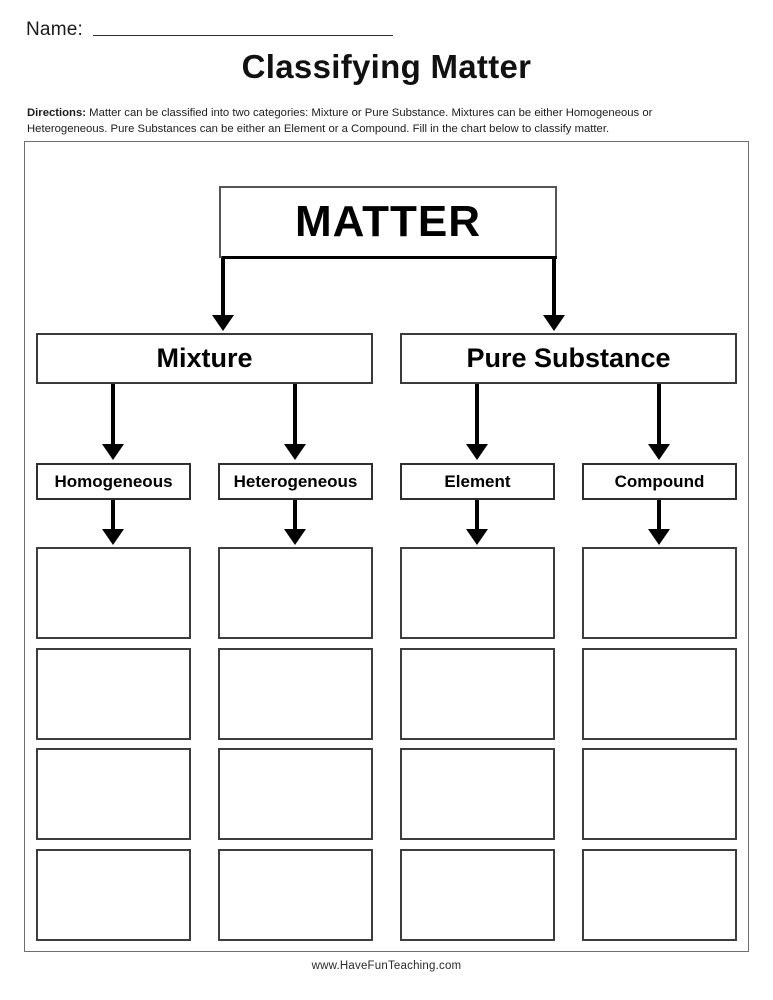 The image size is (773, 1000). What do you see at coordinates (209, 29) in the screenshot?
I see `name-field-row: Name:` at bounding box center [209, 29].